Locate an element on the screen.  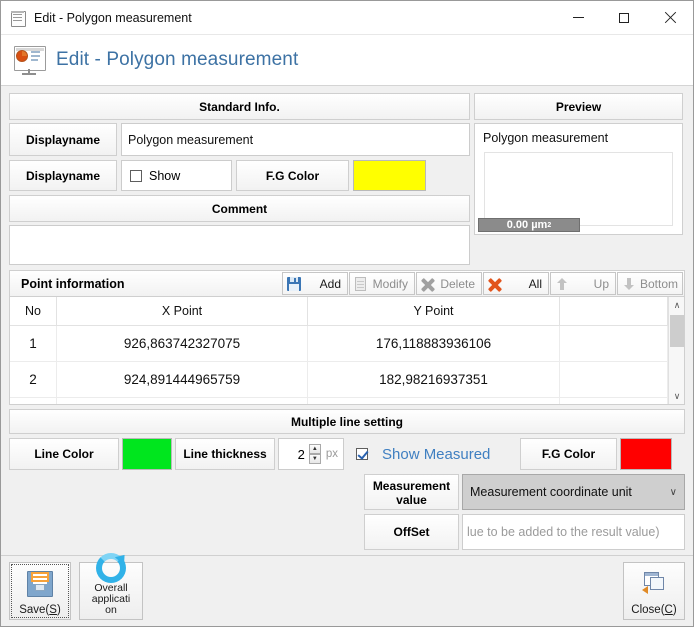
cell-no: 2 is located at coordinates (33, 379).